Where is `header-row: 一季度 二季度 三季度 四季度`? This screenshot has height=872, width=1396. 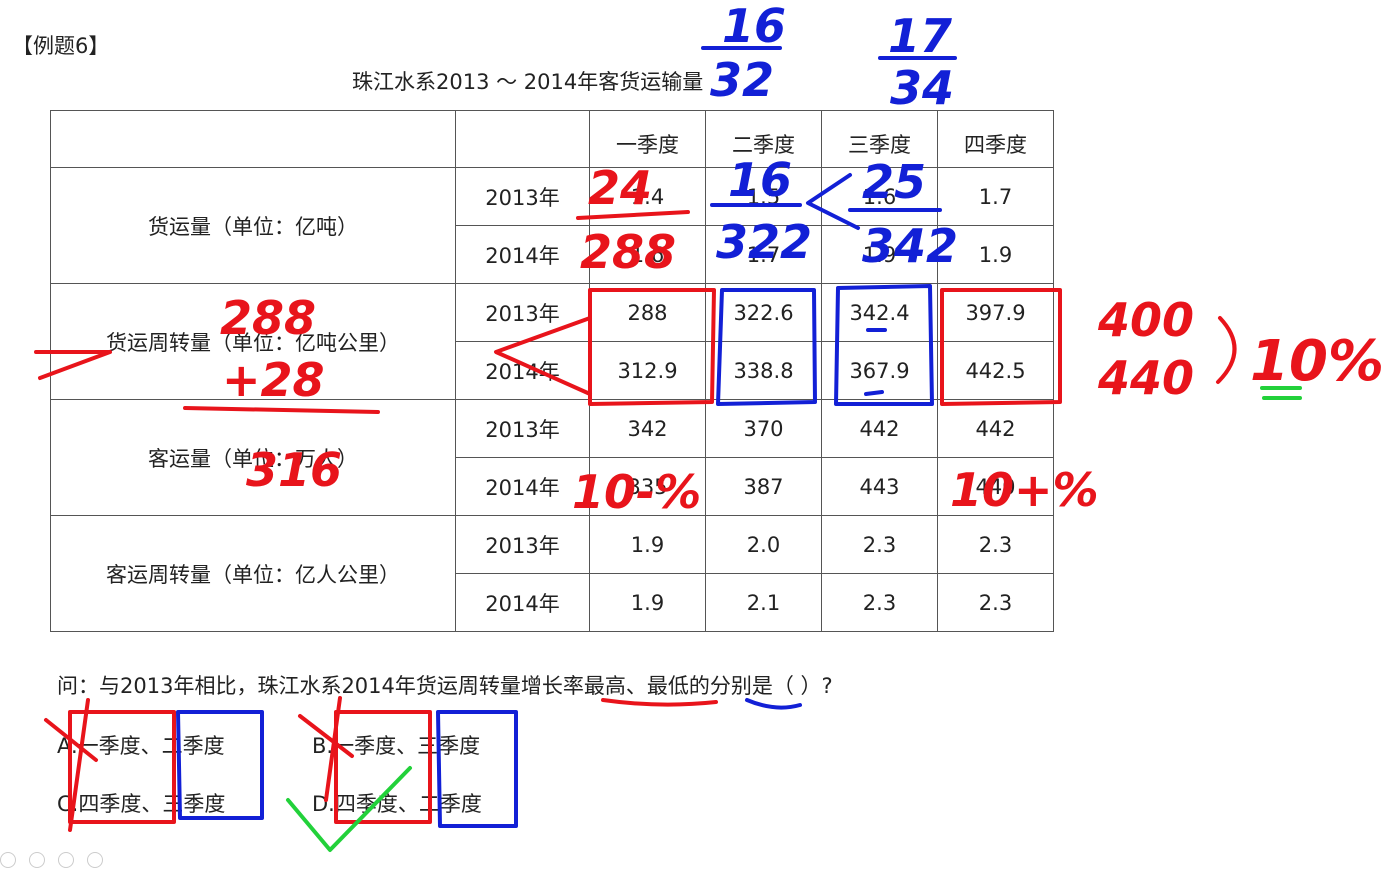
header-row: 一季度 二季度 三季度 四季度 is located at coordinates (552, 139).